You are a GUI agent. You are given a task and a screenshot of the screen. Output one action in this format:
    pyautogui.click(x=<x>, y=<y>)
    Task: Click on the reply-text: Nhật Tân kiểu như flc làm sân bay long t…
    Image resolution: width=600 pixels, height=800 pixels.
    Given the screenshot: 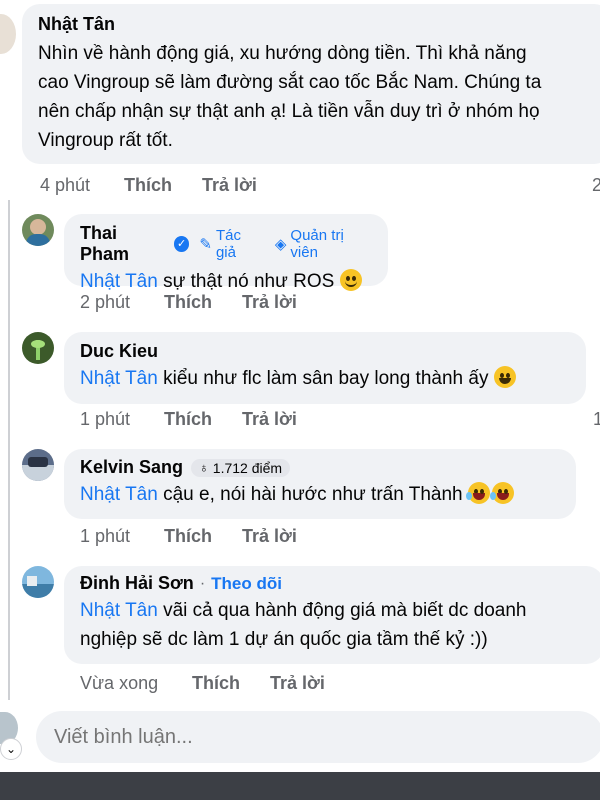 What is the action you would take?
    pyautogui.click(x=325, y=378)
    